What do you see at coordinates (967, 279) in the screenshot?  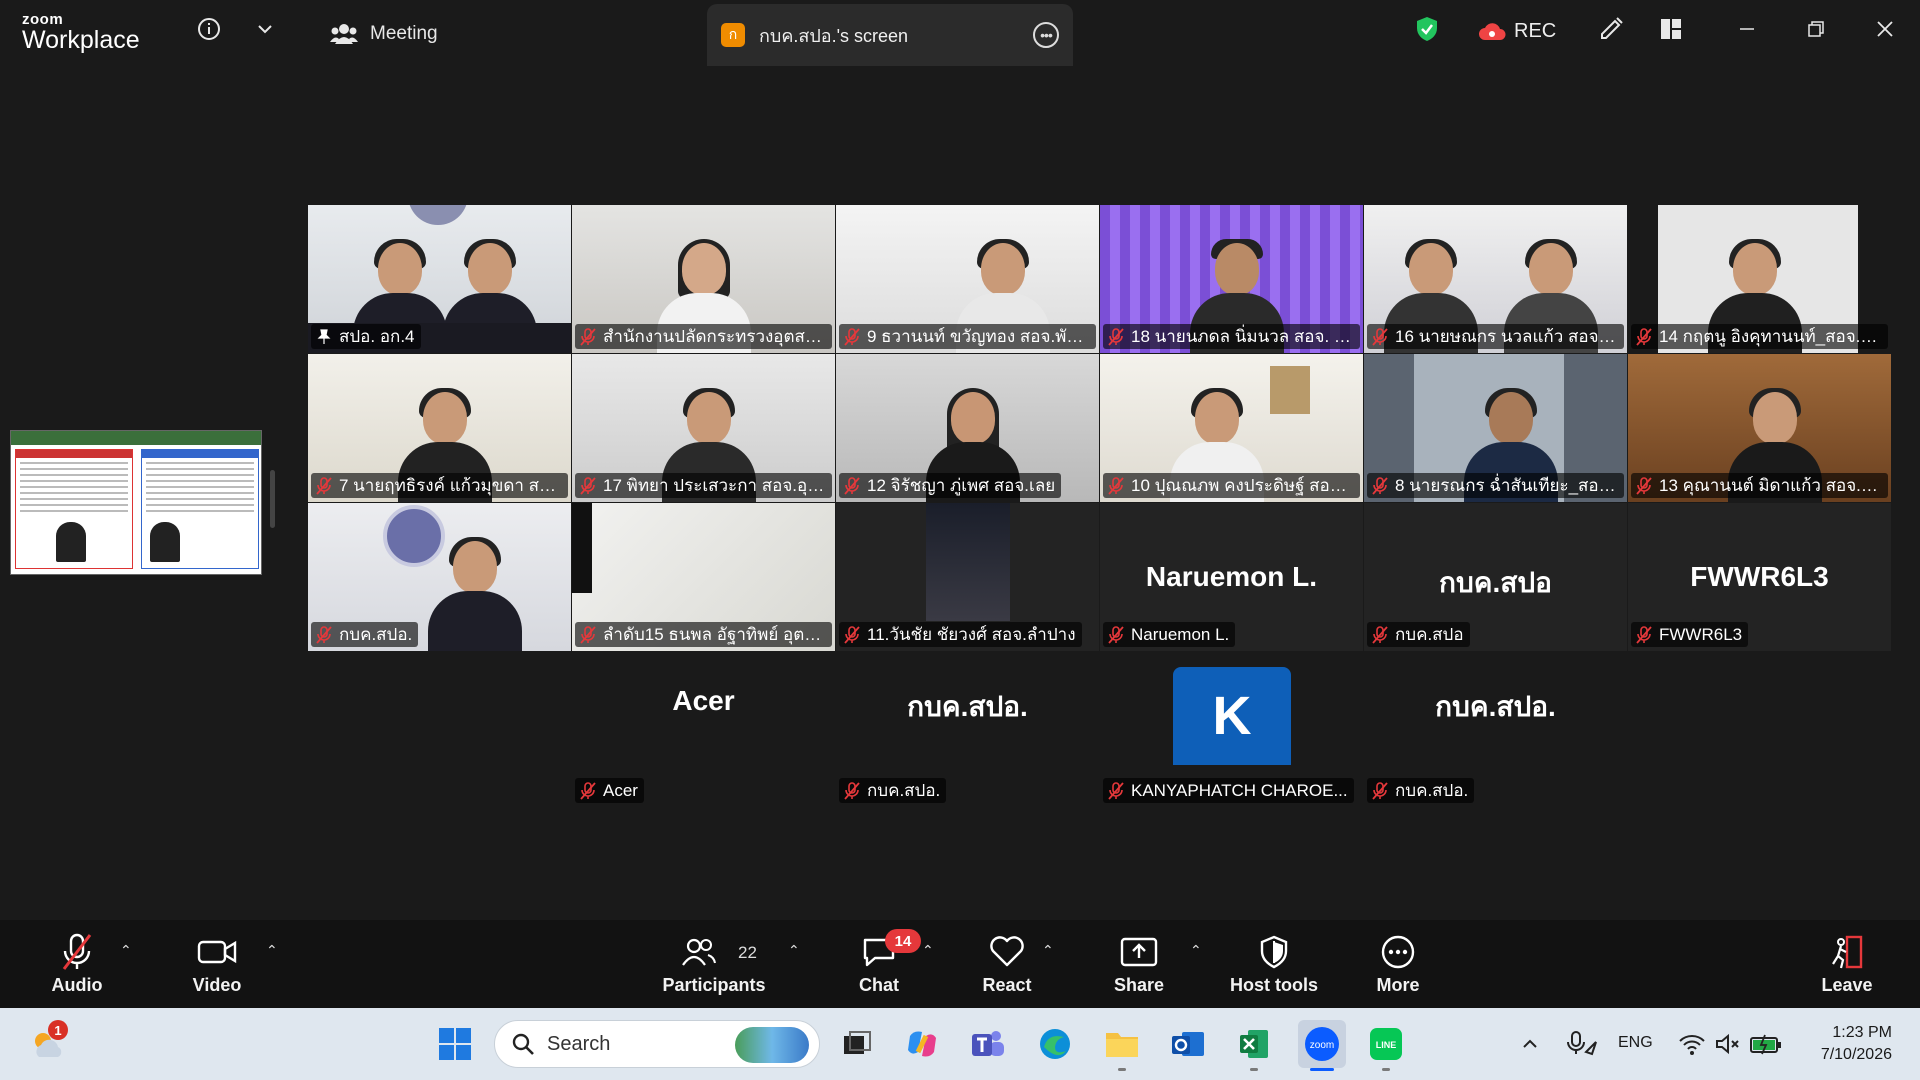 I see `video-tile: 9 ธวานนท์ ขวัญทอง สอจ.พัทลุง` at bounding box center [967, 279].